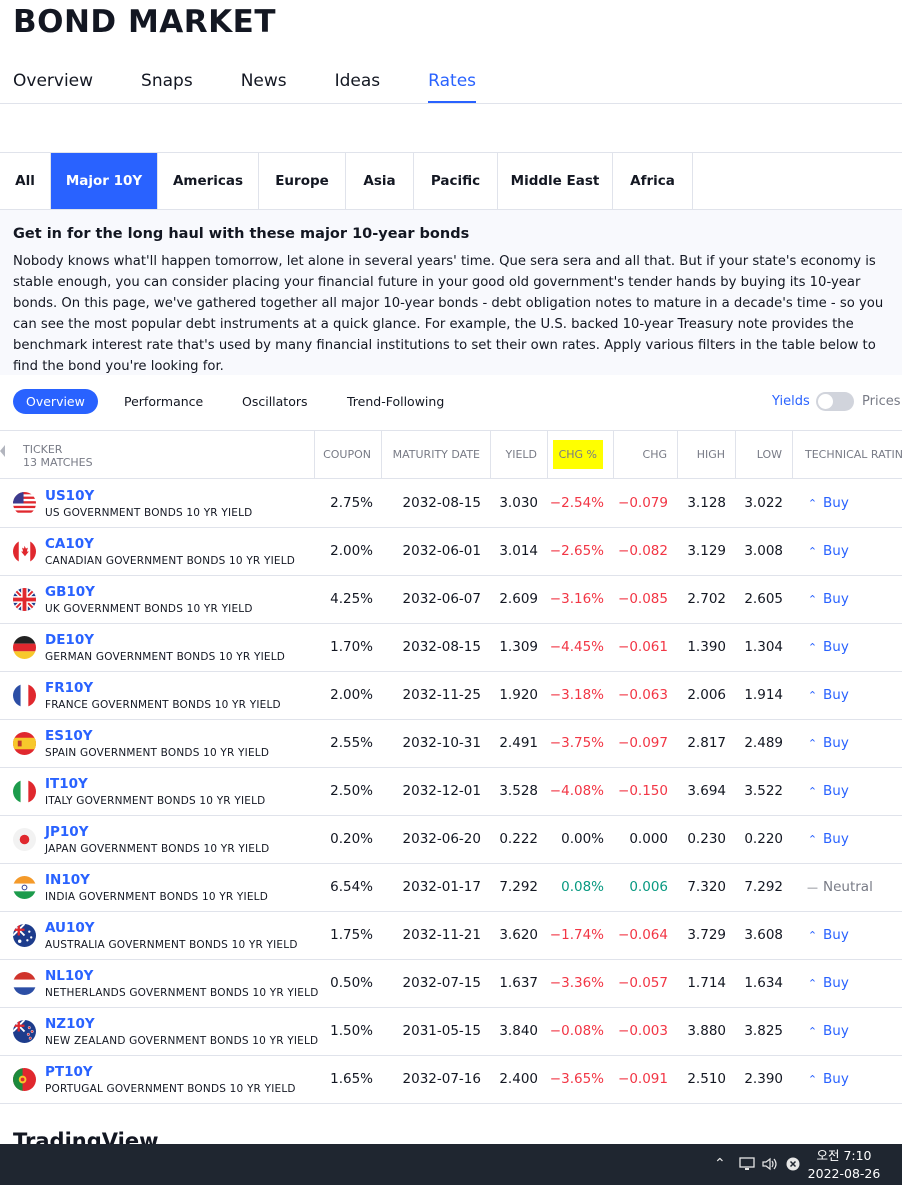 This screenshot has width=902, height=1185. I want to click on prices-label: Prices, so click(881, 401).